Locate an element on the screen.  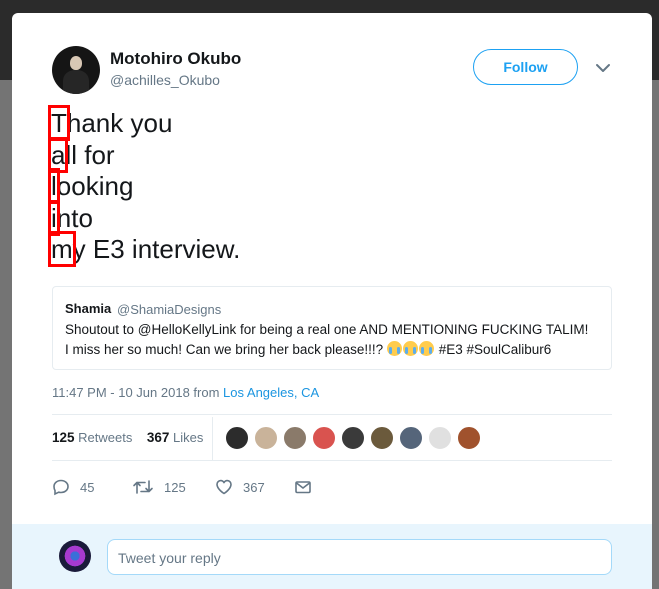
direct-message-action is located at coordinates (303, 487).